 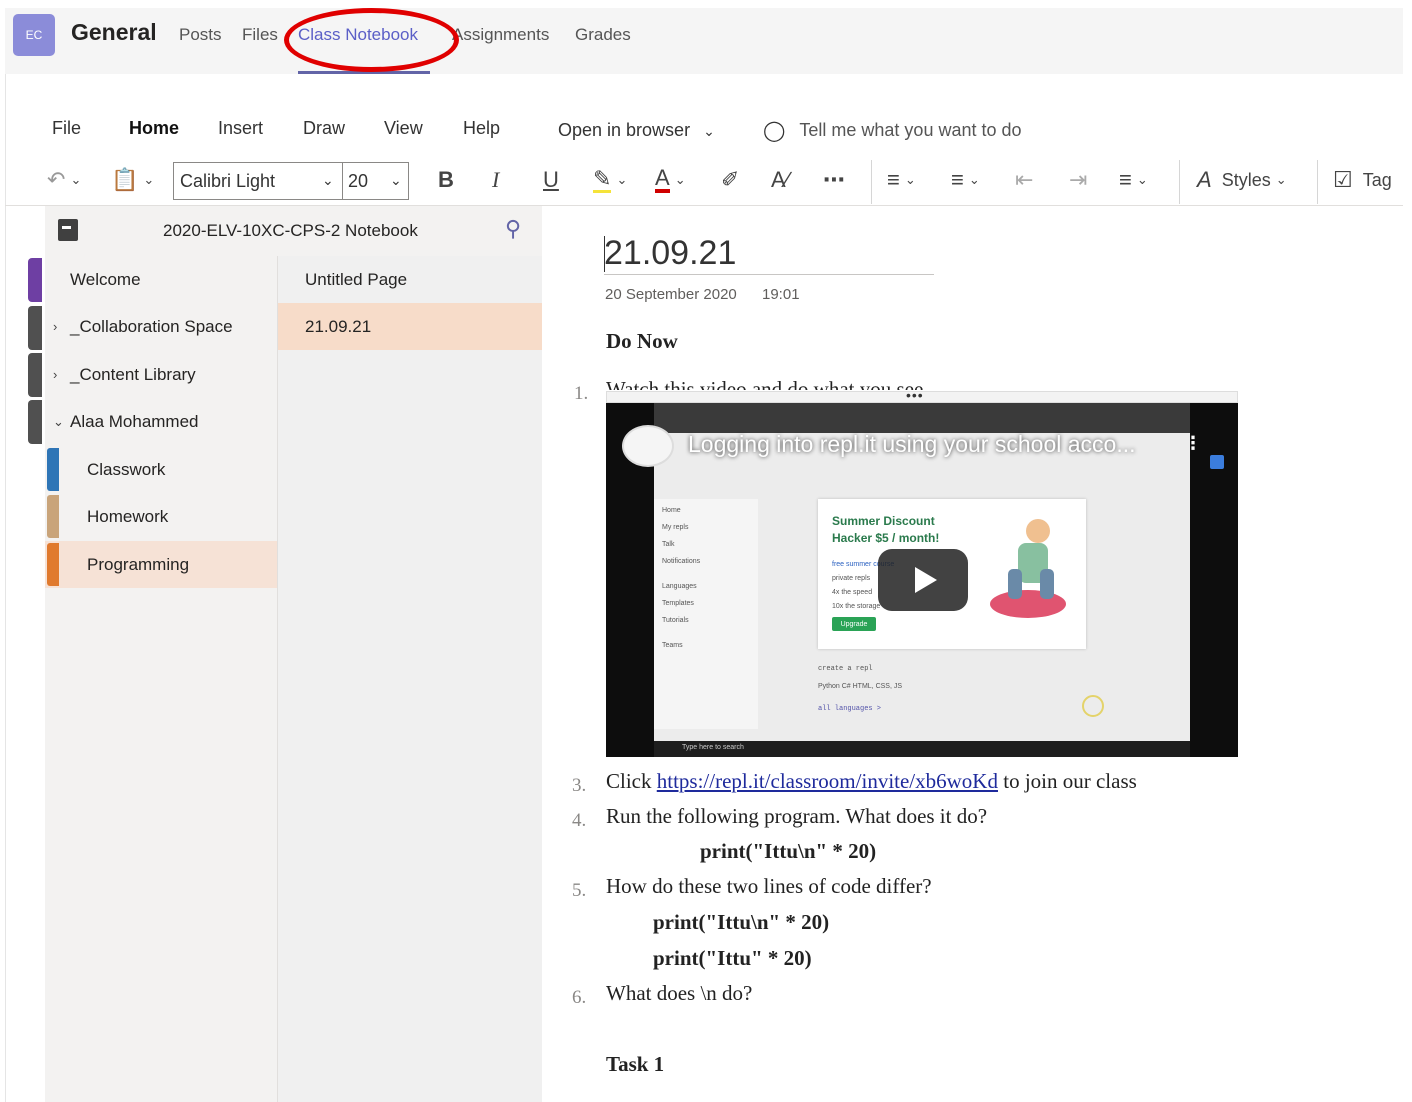 What do you see at coordinates (679, 586) in the screenshot?
I see `video-side-item: Languages` at bounding box center [679, 586].